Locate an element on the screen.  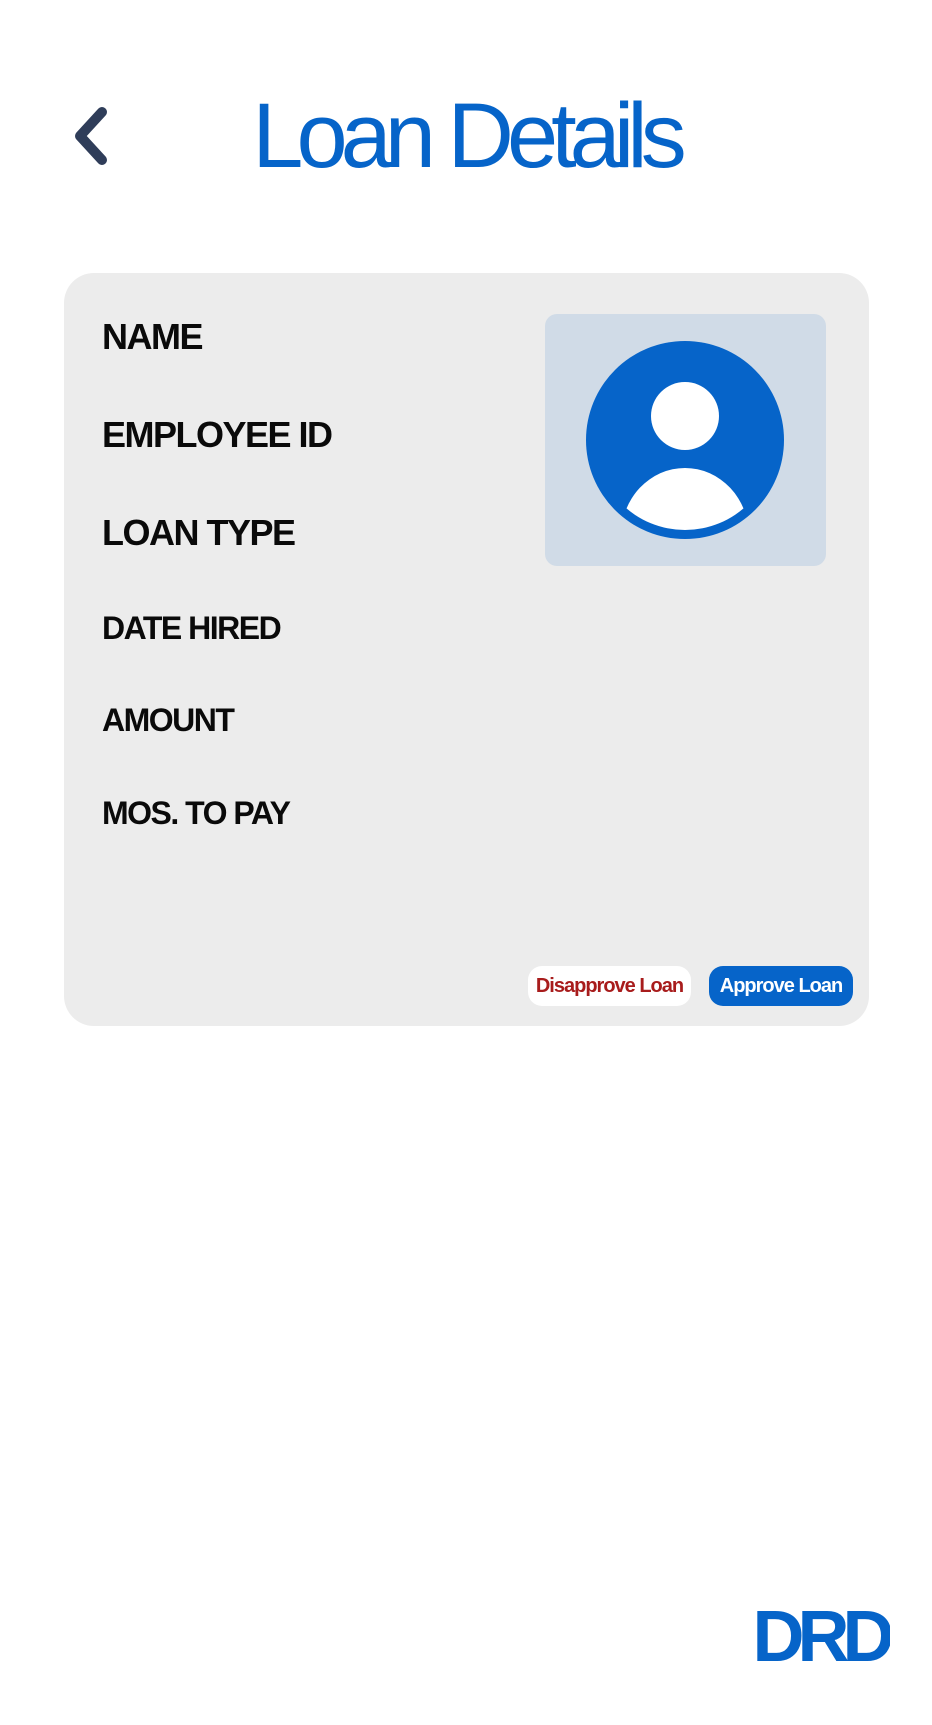
svg-text: DRD is located at coordinates (822, 1635).